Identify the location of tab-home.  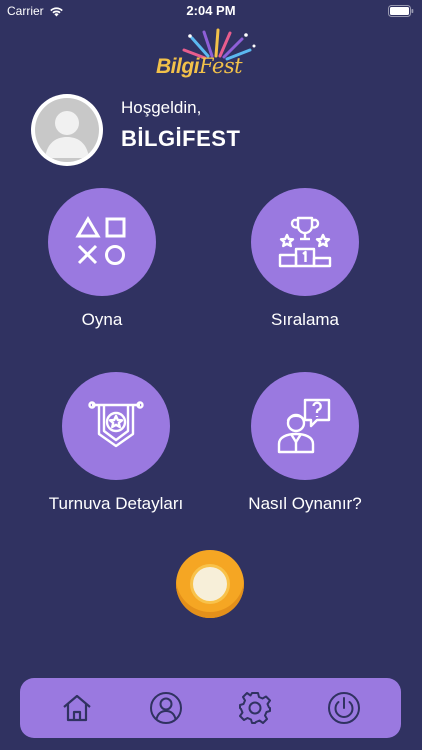
(77, 708).